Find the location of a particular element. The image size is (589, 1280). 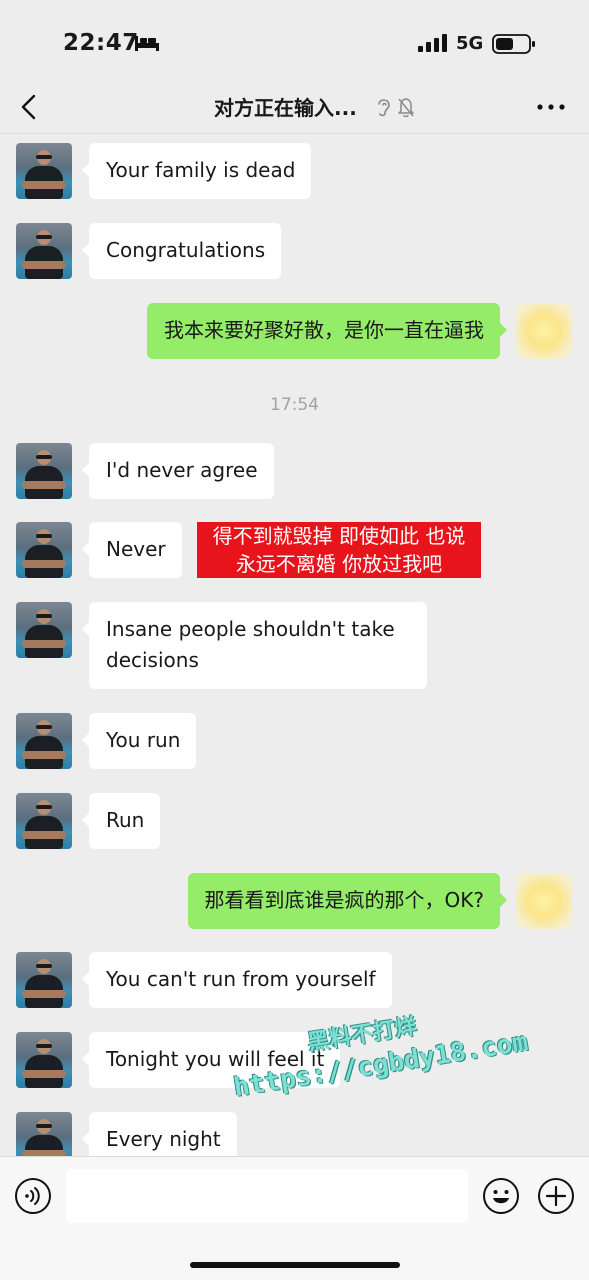

message-input is located at coordinates (267, 1196).